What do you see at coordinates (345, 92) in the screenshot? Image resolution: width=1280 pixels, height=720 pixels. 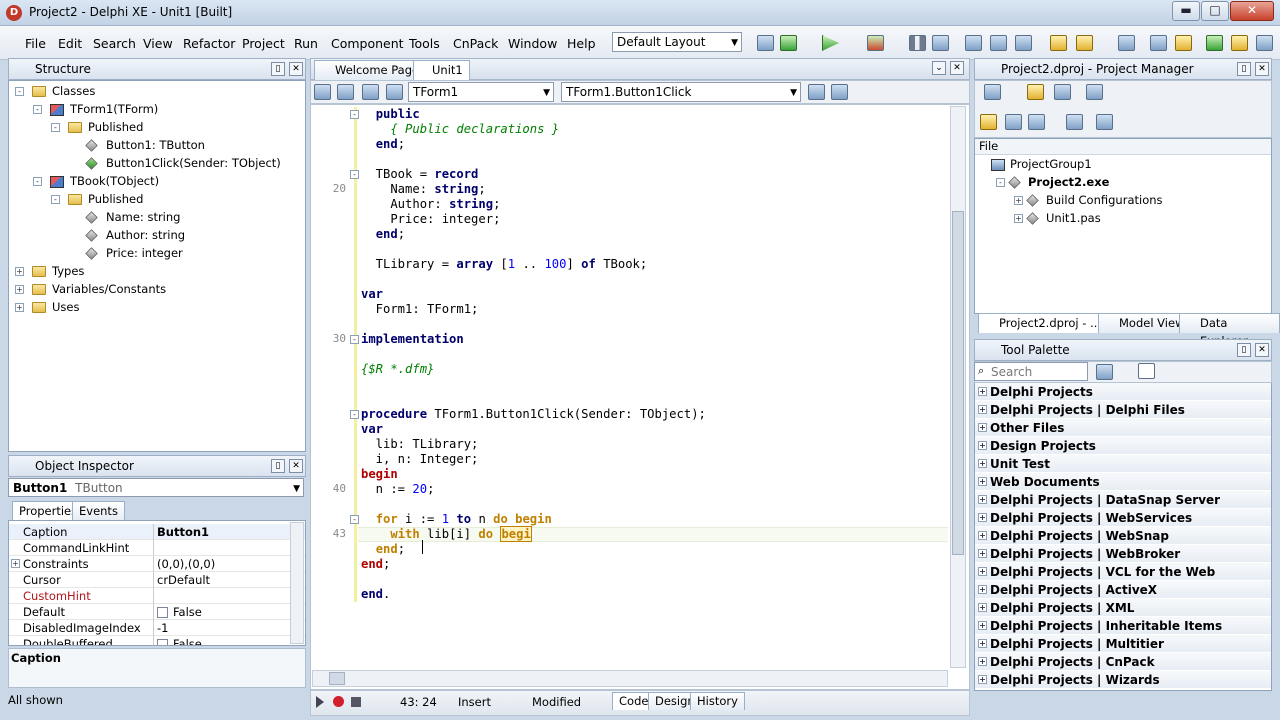 I see `copy-icon` at bounding box center [345, 92].